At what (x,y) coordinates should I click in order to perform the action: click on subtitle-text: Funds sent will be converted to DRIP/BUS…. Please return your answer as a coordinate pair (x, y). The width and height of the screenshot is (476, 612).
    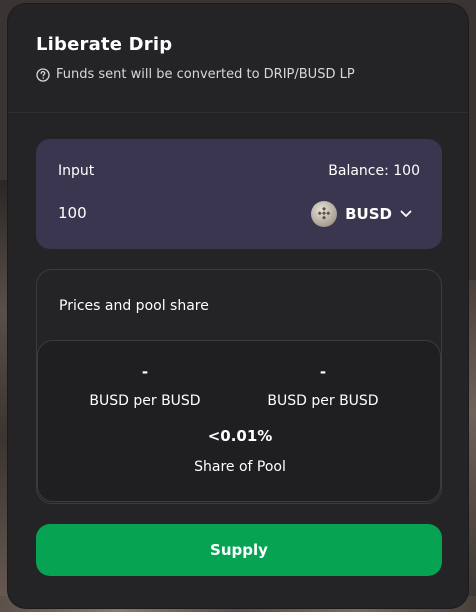
    Looking at the image, I should click on (205, 74).